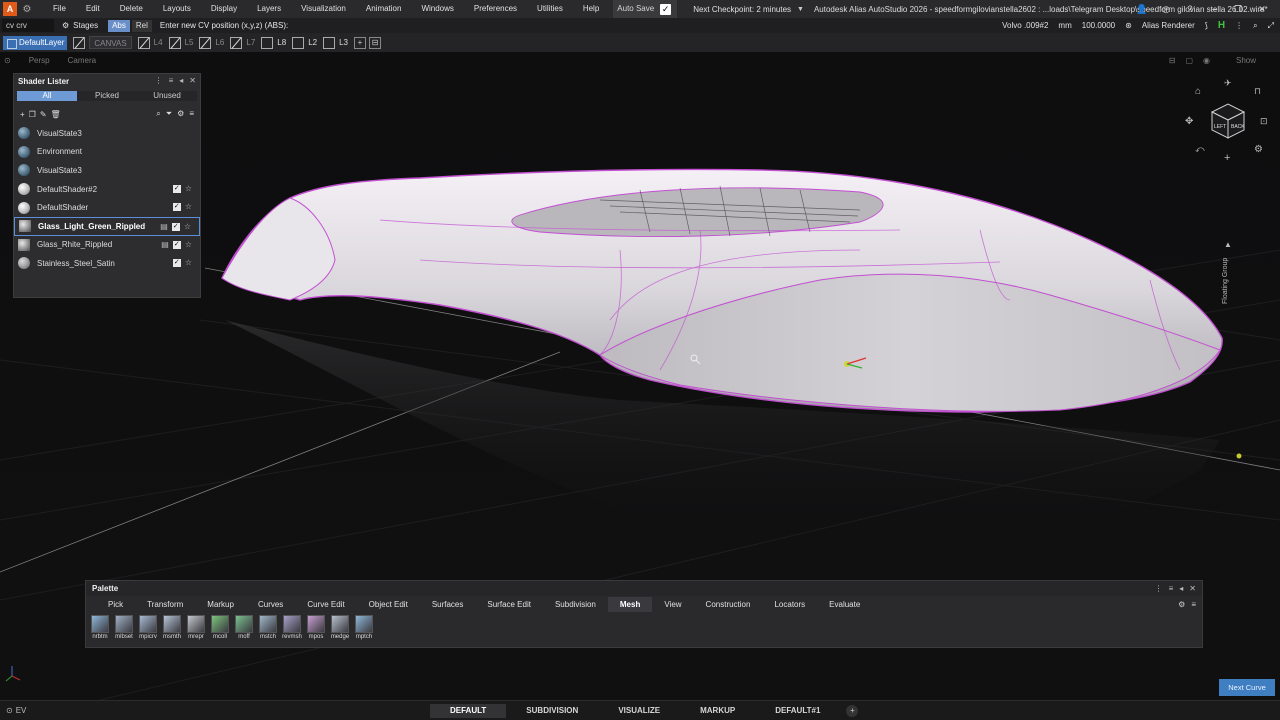  I want to click on tab-evaluate: Evaluate, so click(844, 604).